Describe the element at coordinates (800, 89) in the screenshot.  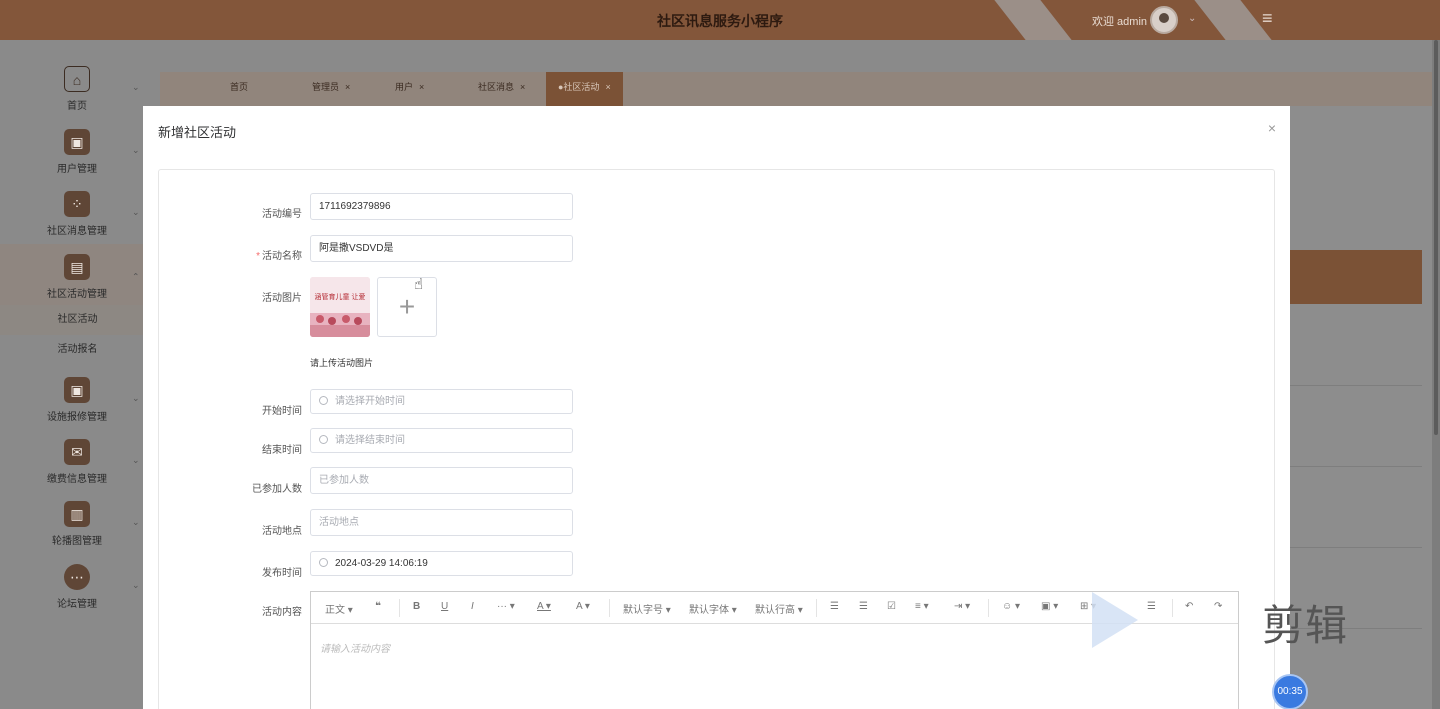
I see `tabs-bar: 首页 管理员 × 用户 × 社区消息 × ●社区活动 ×` at that location.